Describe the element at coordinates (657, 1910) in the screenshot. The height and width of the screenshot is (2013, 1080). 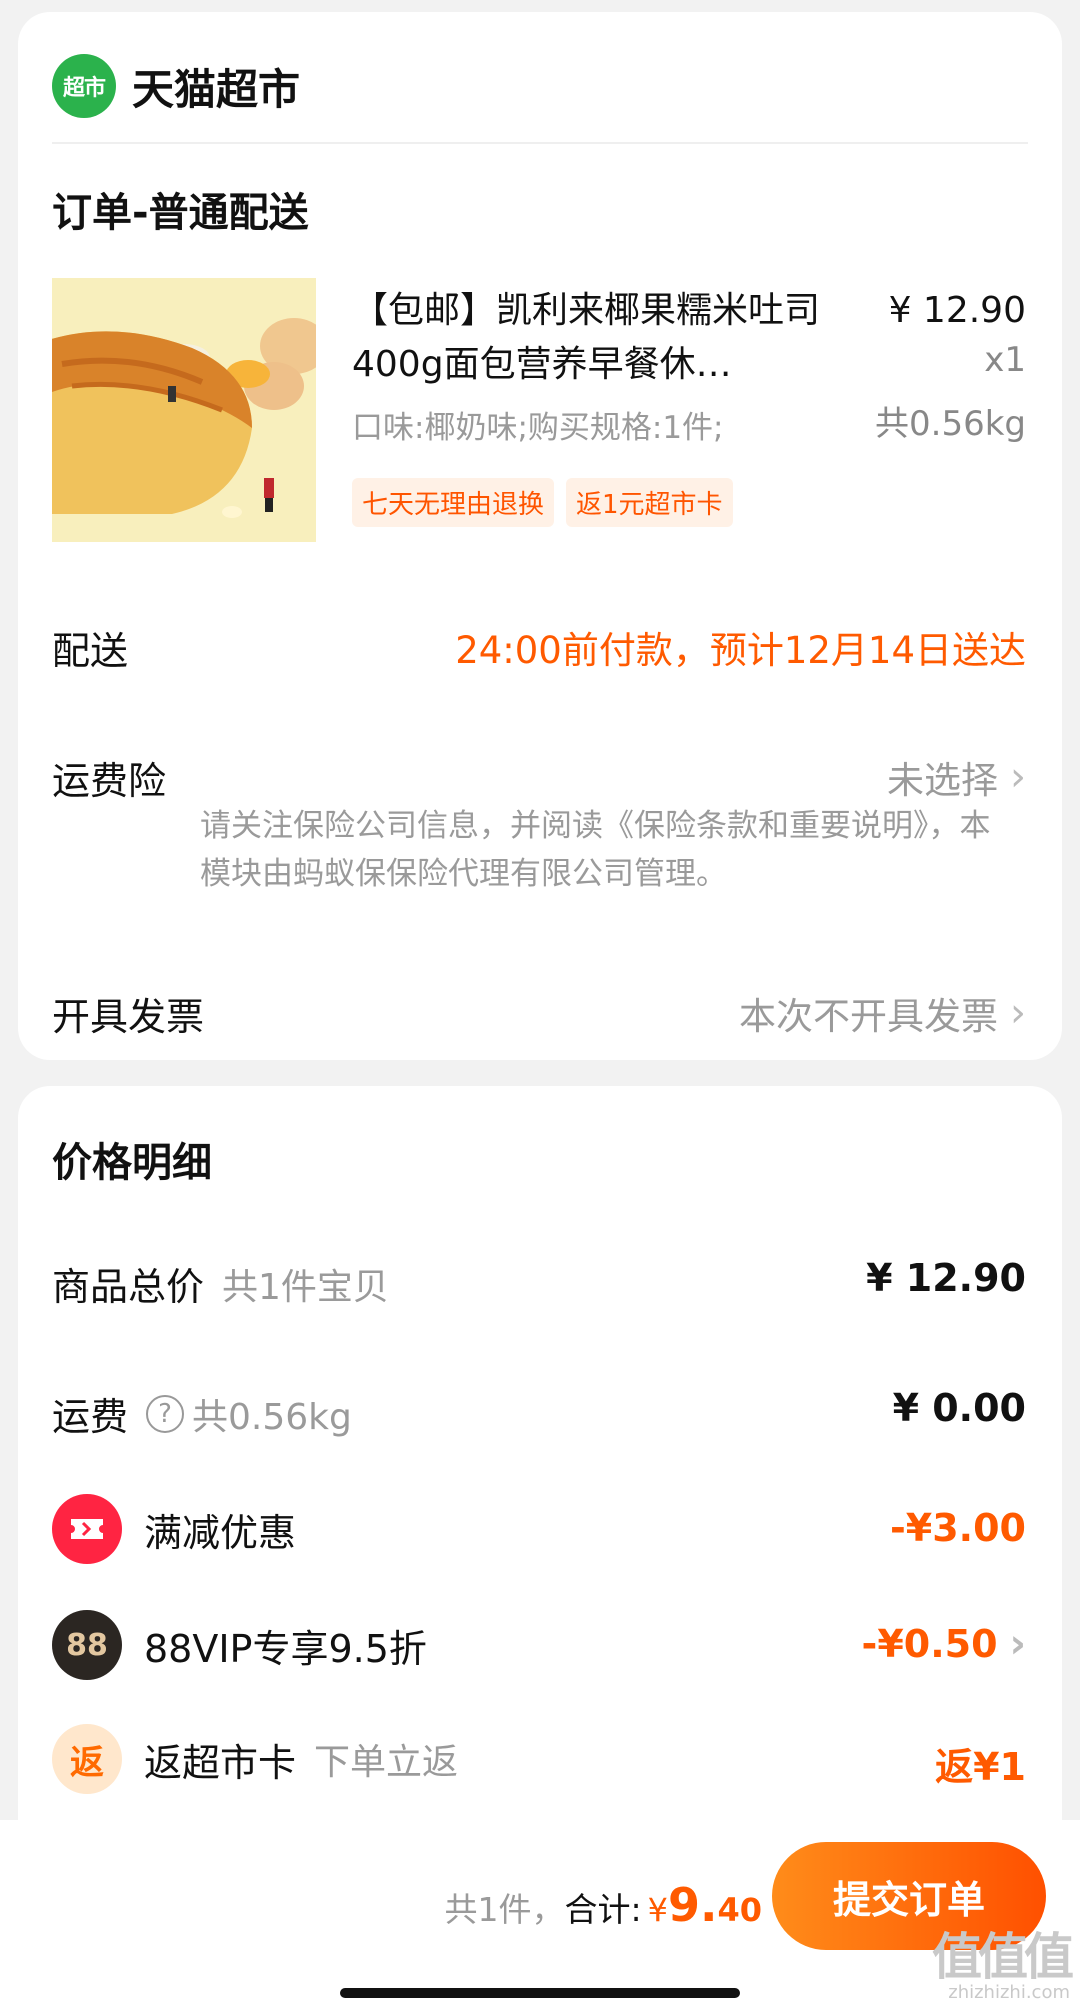
I see `currency-symbol: ¥` at that location.